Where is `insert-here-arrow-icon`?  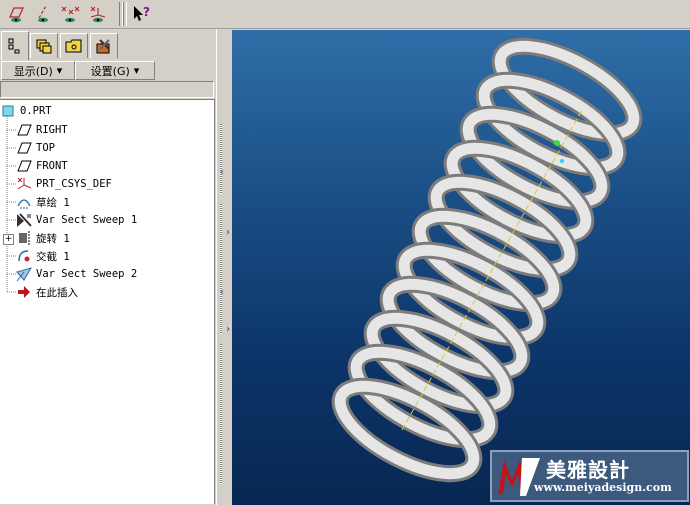
insert-here-arrow-icon is located at coordinates (24, 292).